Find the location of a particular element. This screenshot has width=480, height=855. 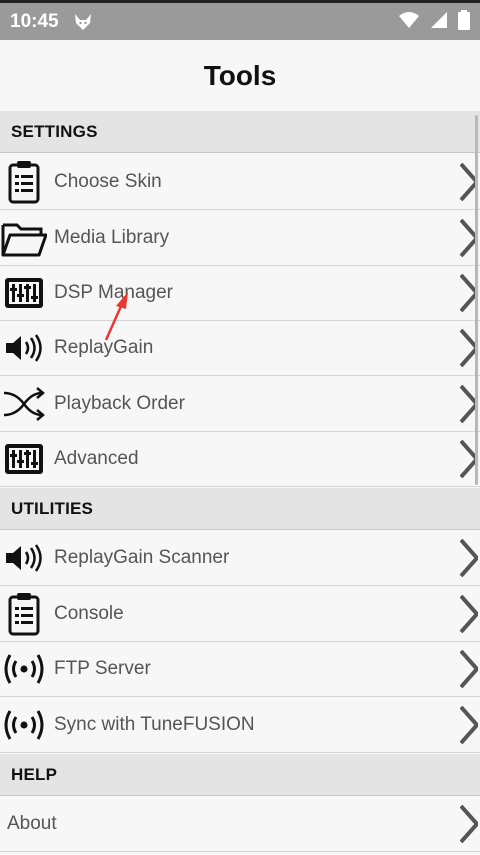

signal-icon is located at coordinates (439, 22).